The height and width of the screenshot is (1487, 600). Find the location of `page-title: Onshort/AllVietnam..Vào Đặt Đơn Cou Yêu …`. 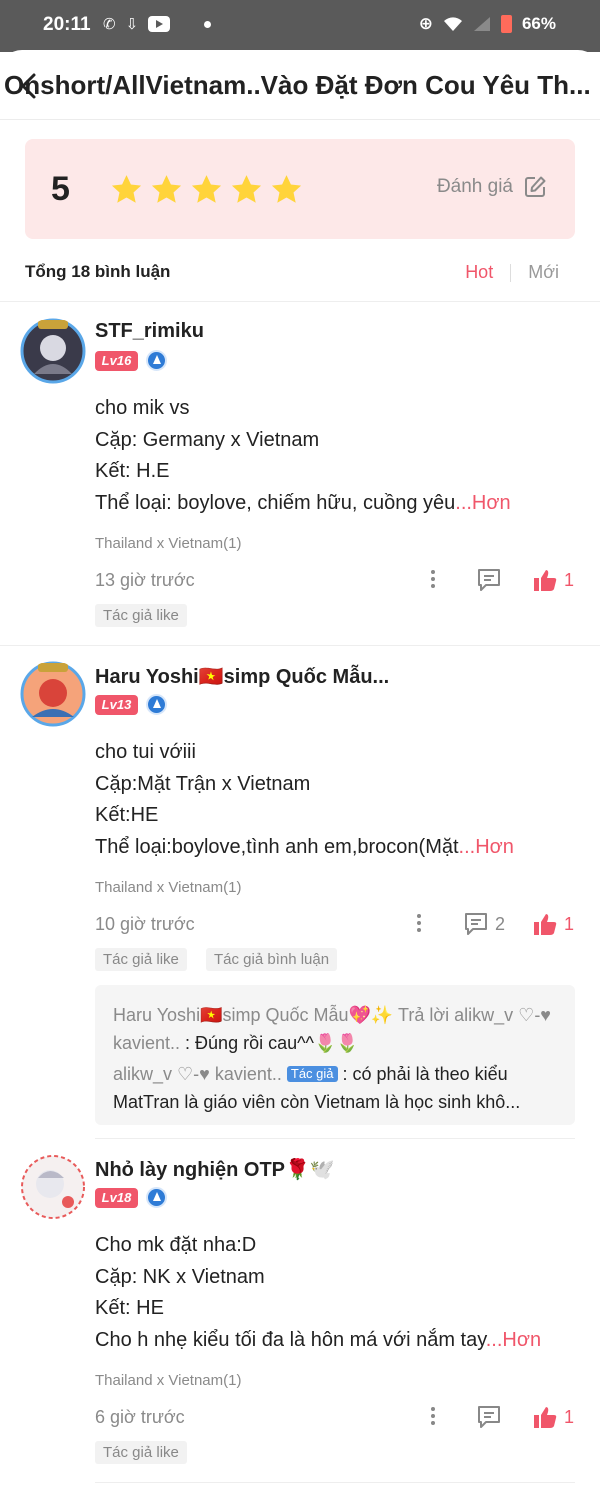

page-title: Onshort/AllVietnam..Vào Đặt Đơn Cou Yêu … is located at coordinates (297, 85).